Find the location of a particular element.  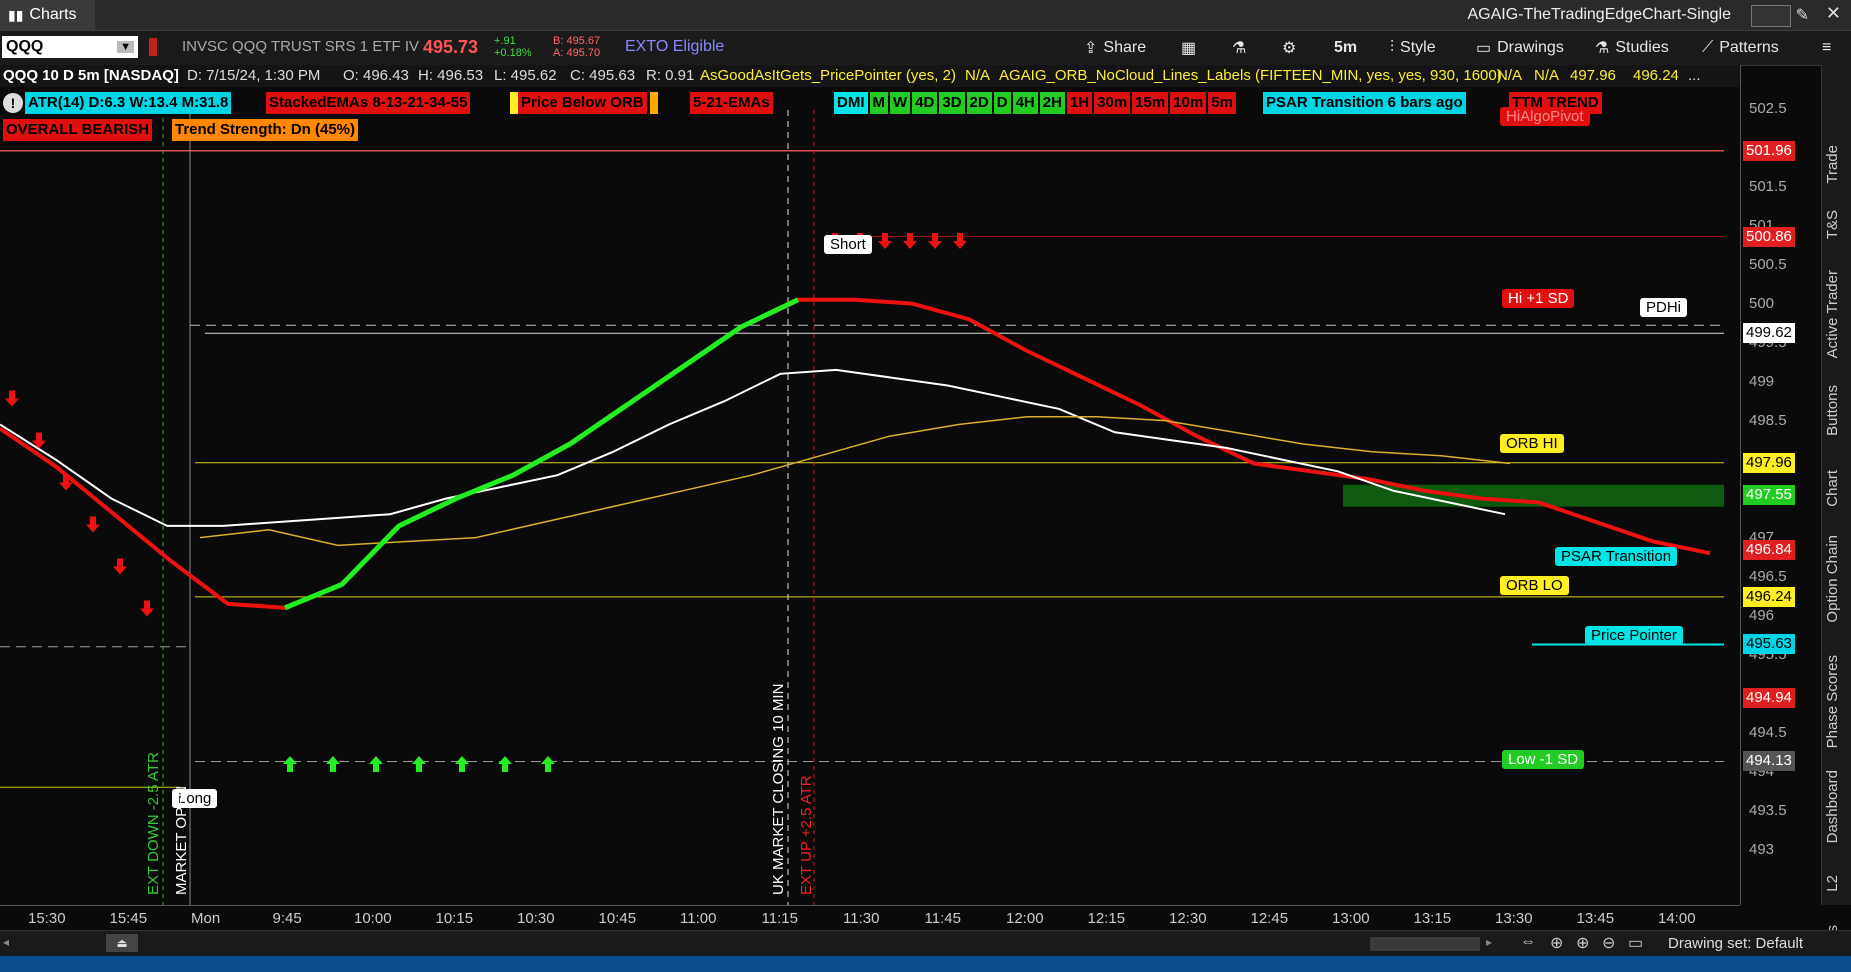

tf-label-d: D is located at coordinates (1002, 103).